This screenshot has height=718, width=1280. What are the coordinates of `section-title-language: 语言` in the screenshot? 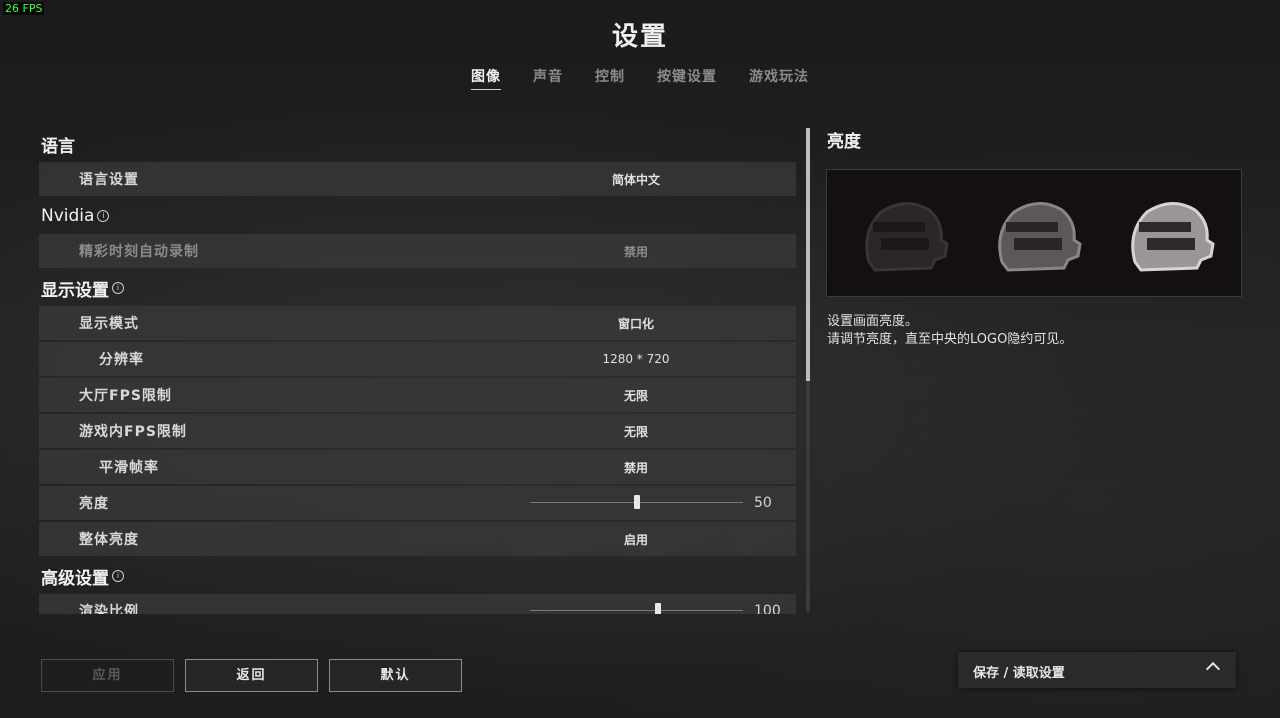 It's located at (417, 144).